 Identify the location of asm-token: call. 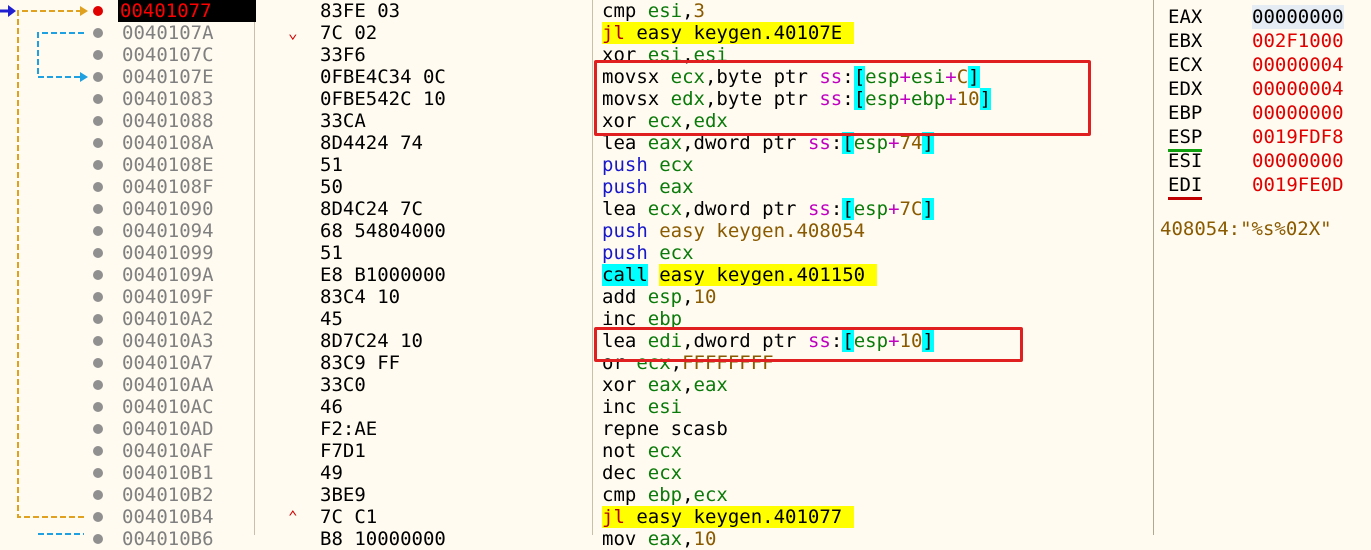
(625, 275).